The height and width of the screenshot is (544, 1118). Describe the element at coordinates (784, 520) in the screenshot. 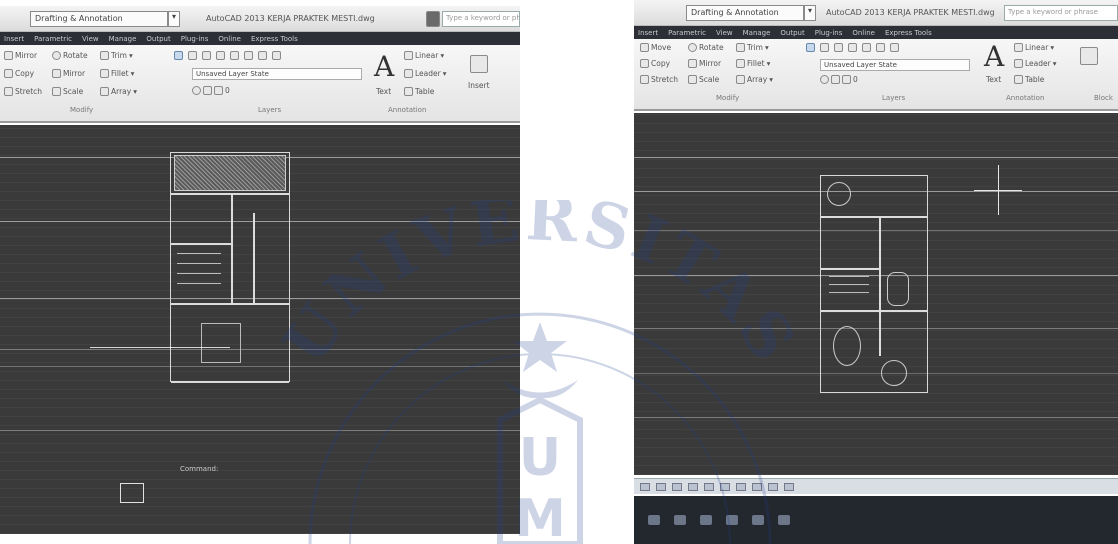

I see `autocad-icon` at that location.